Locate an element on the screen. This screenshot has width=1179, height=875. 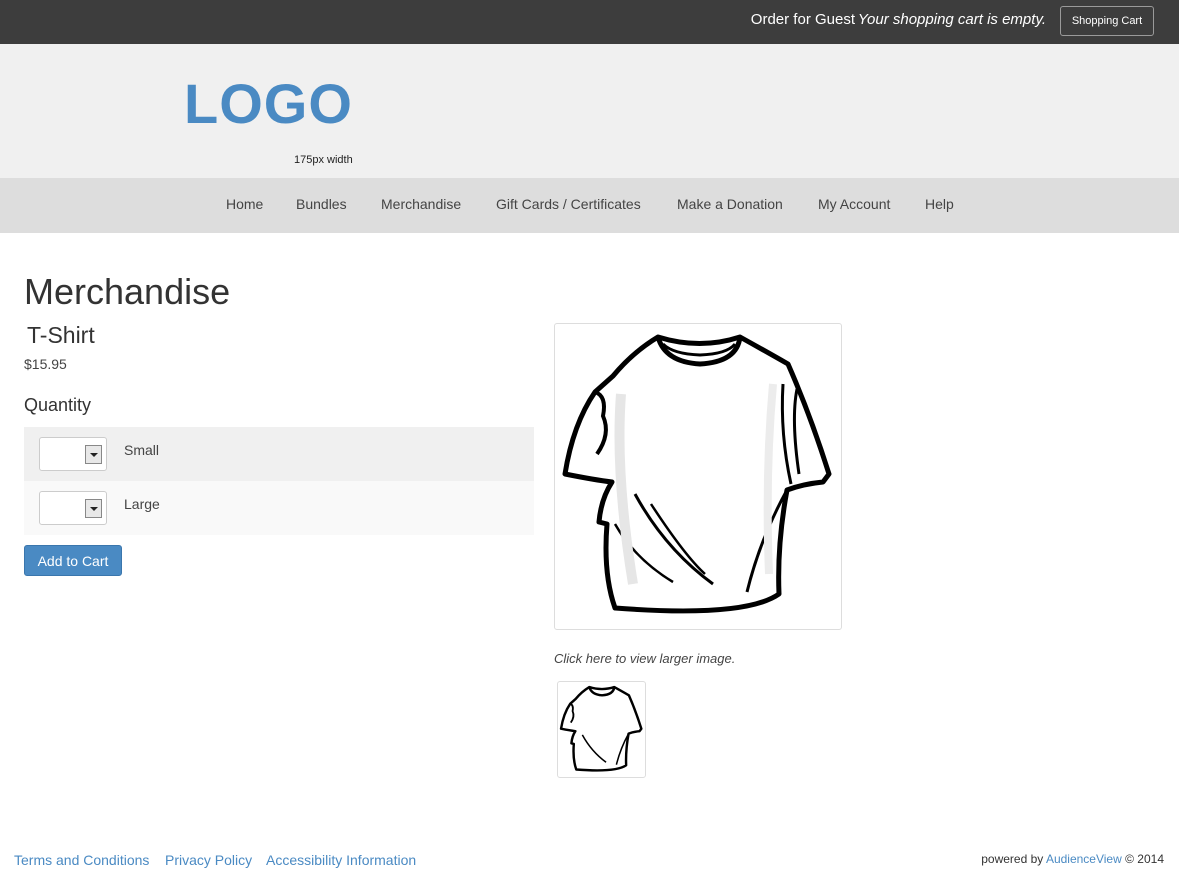
page-title: Merchandise is located at coordinates (127, 291).